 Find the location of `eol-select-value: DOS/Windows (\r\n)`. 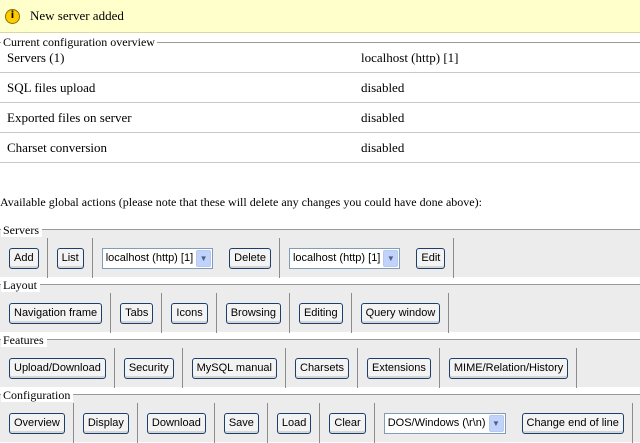

eol-select-value: DOS/Windows (\r\n) is located at coordinates (436, 423).